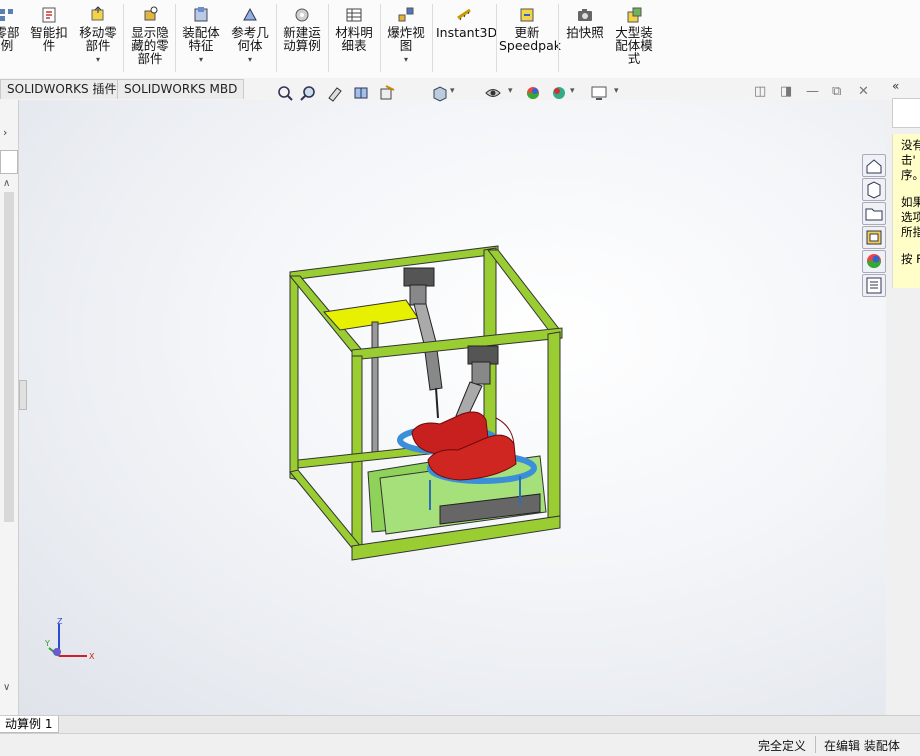 This screenshot has height=756, width=920. I want to click on split-pane-icon: ◨, so click(786, 91).